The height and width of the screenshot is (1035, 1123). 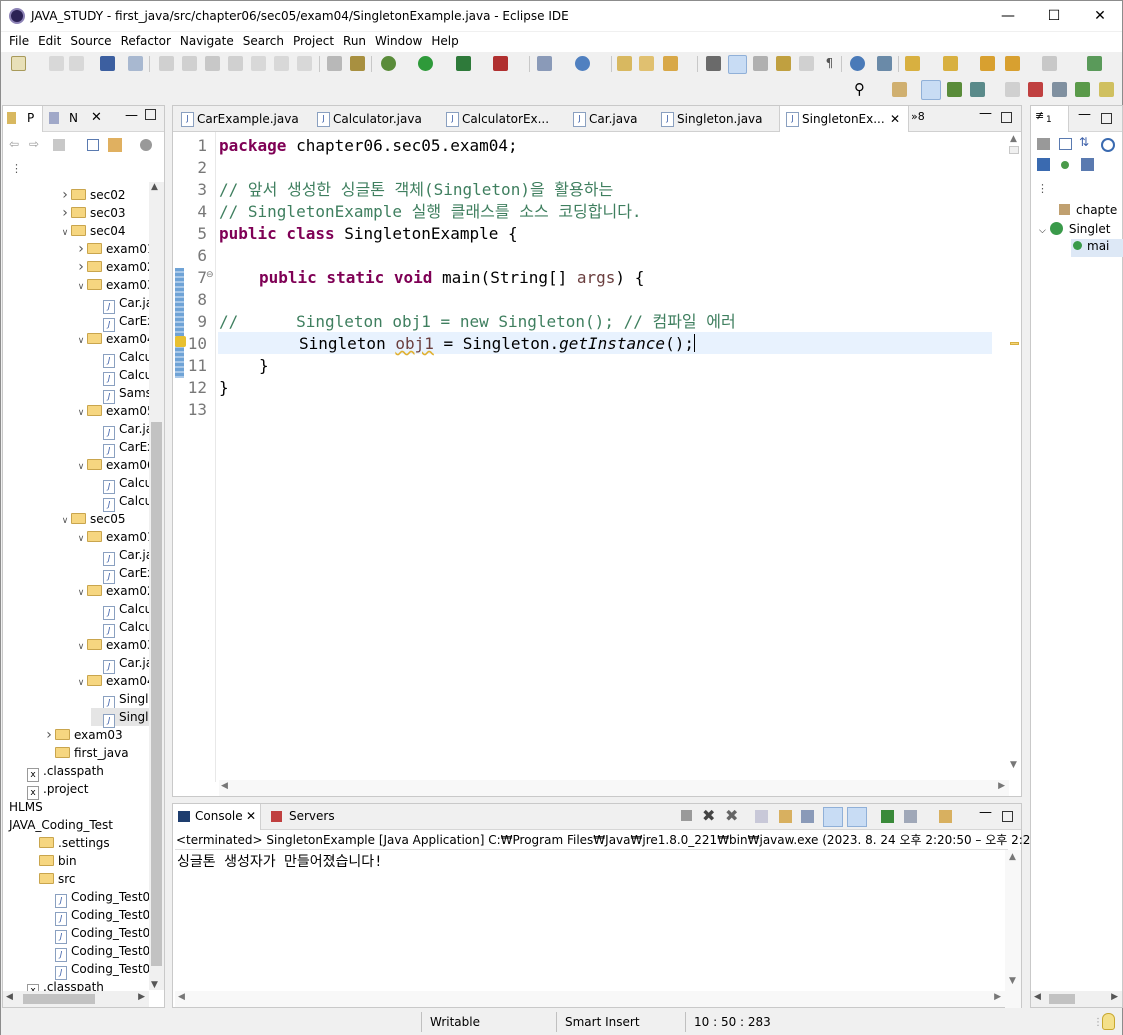 What do you see at coordinates (582, 63) in the screenshot?
I see `new-class-icon` at bounding box center [582, 63].